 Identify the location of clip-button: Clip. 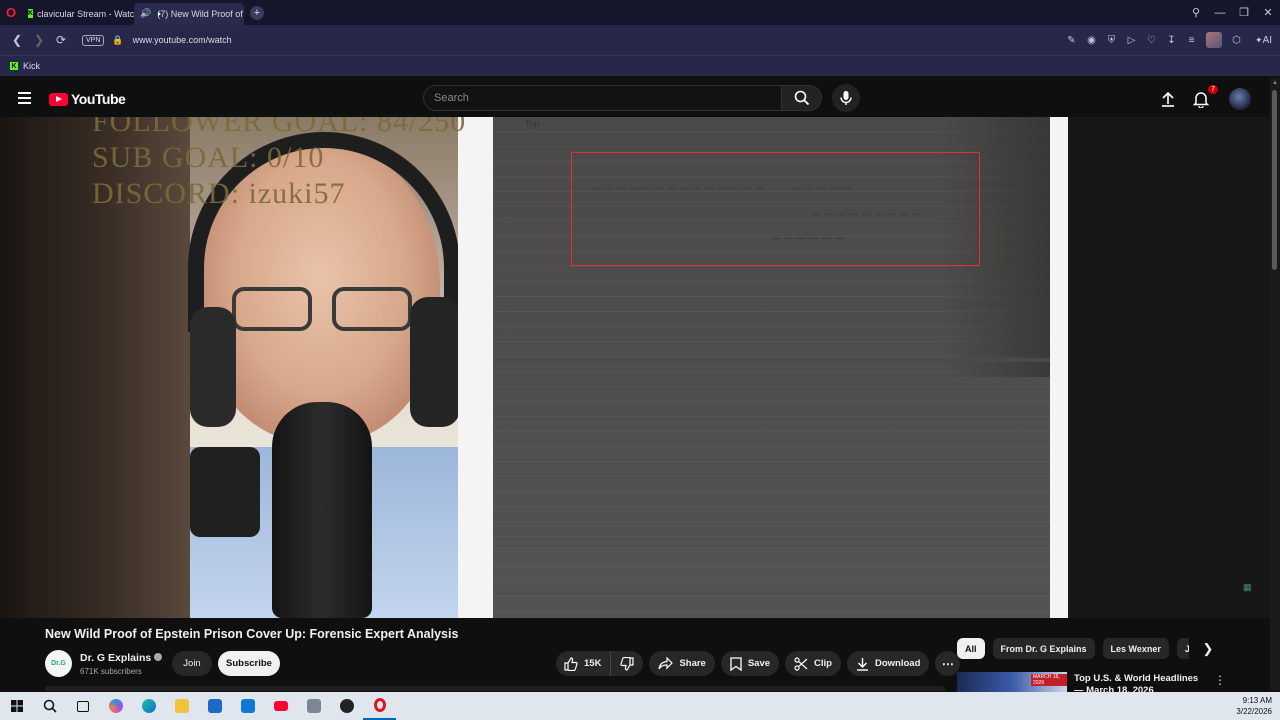
(813, 663).